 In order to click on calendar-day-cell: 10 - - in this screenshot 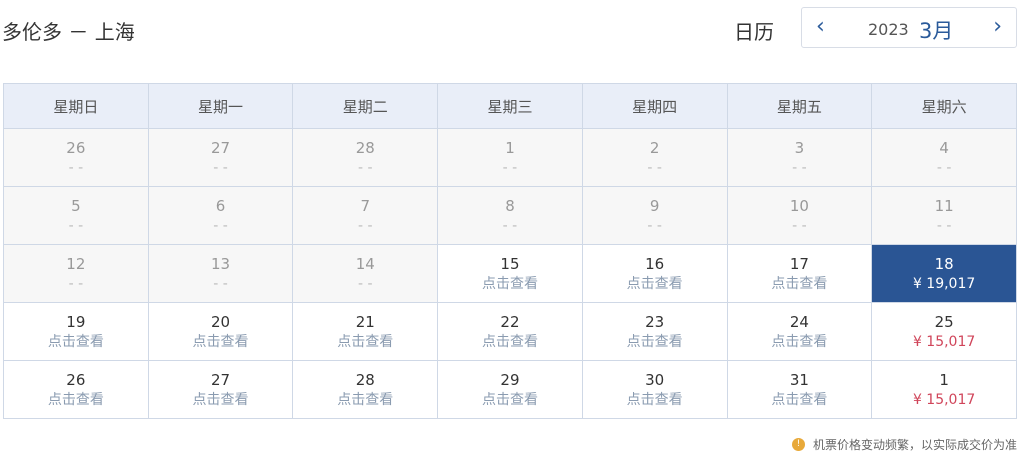, I will do `click(799, 215)`.